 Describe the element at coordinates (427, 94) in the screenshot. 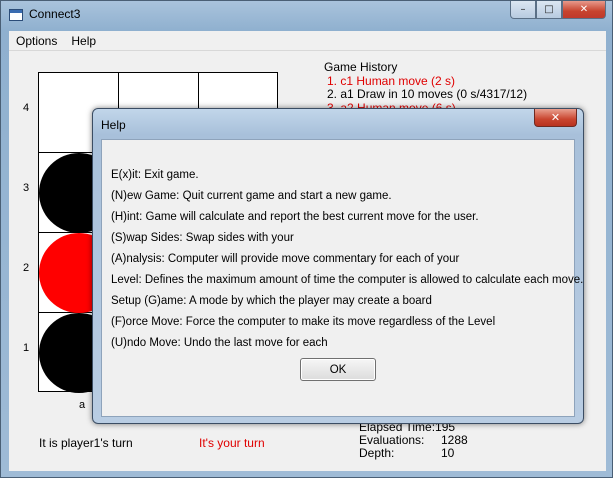

I see `history-item: 2. a1 Draw in 10 moves (0 s/4317/12)` at that location.